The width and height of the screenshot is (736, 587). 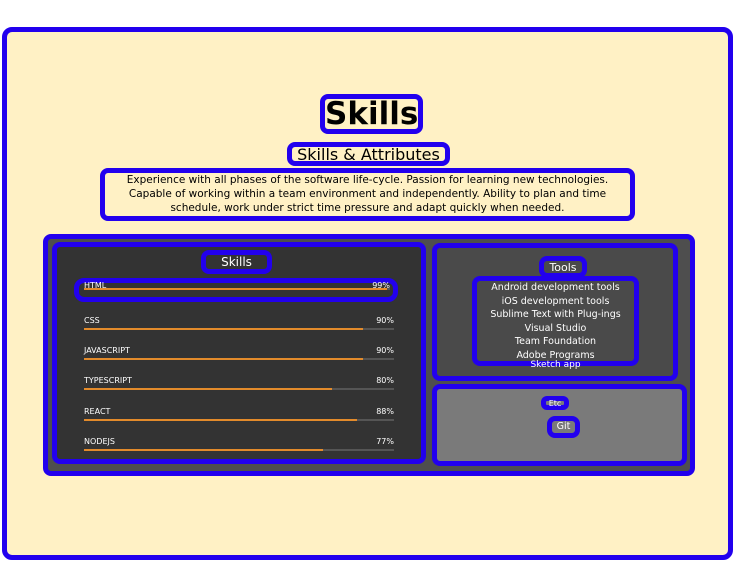 I want to click on tool-item: Visual Studio, so click(x=555, y=328).